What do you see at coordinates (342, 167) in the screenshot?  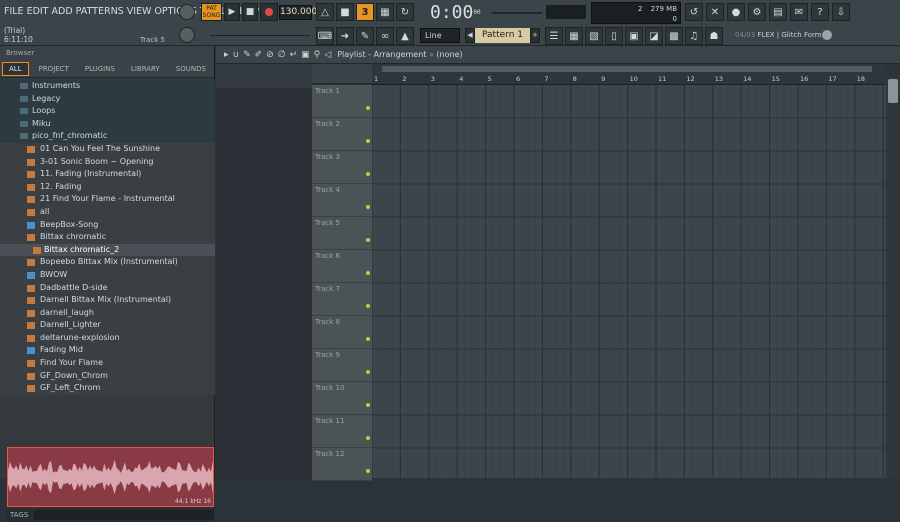 I see `track-header: Track 3` at bounding box center [342, 167].